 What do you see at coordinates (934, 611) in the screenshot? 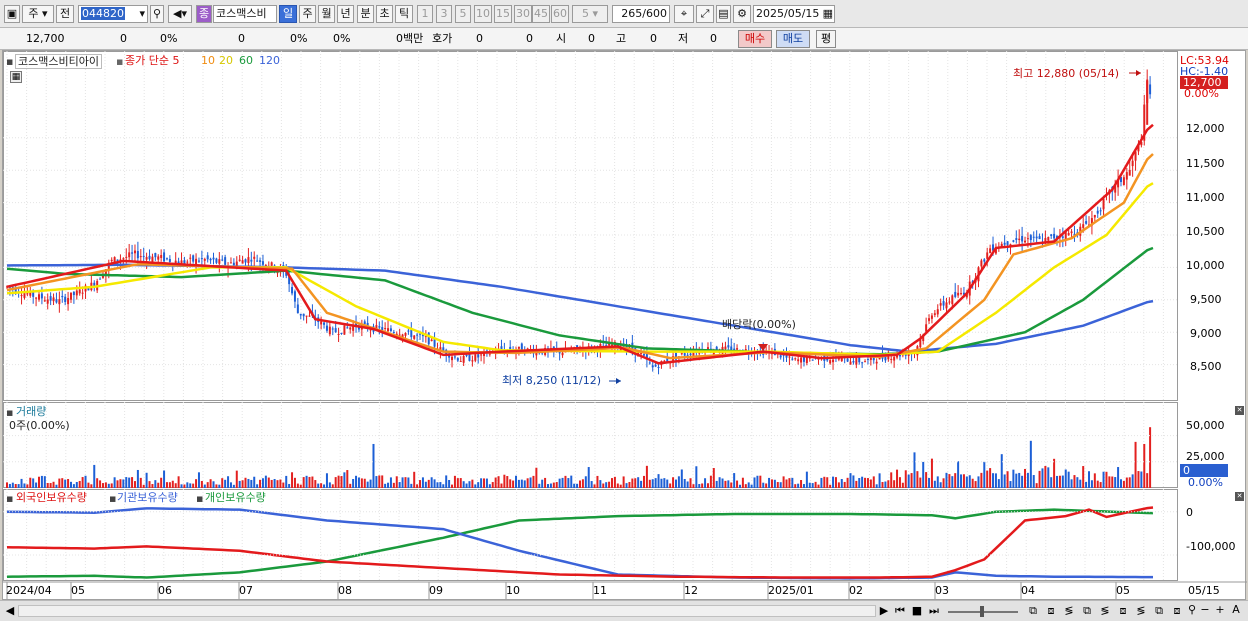
I see `fast-forward-icon: ⏭` at bounding box center [934, 611].